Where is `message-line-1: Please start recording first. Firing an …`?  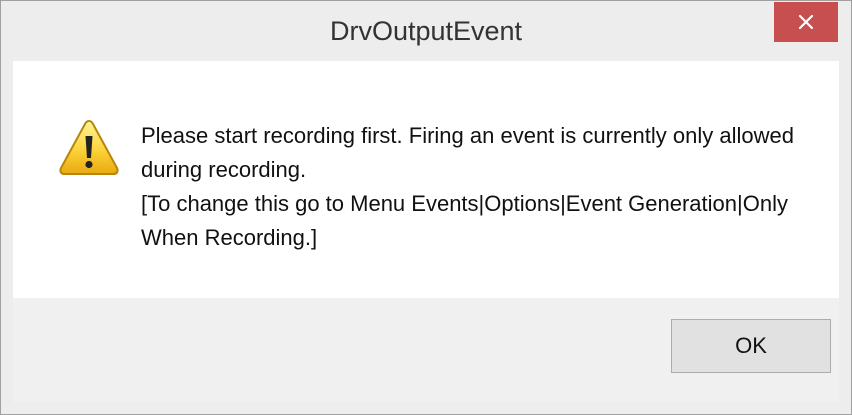 message-line-1: Please start recording first. Firing an … is located at coordinates (467, 152).